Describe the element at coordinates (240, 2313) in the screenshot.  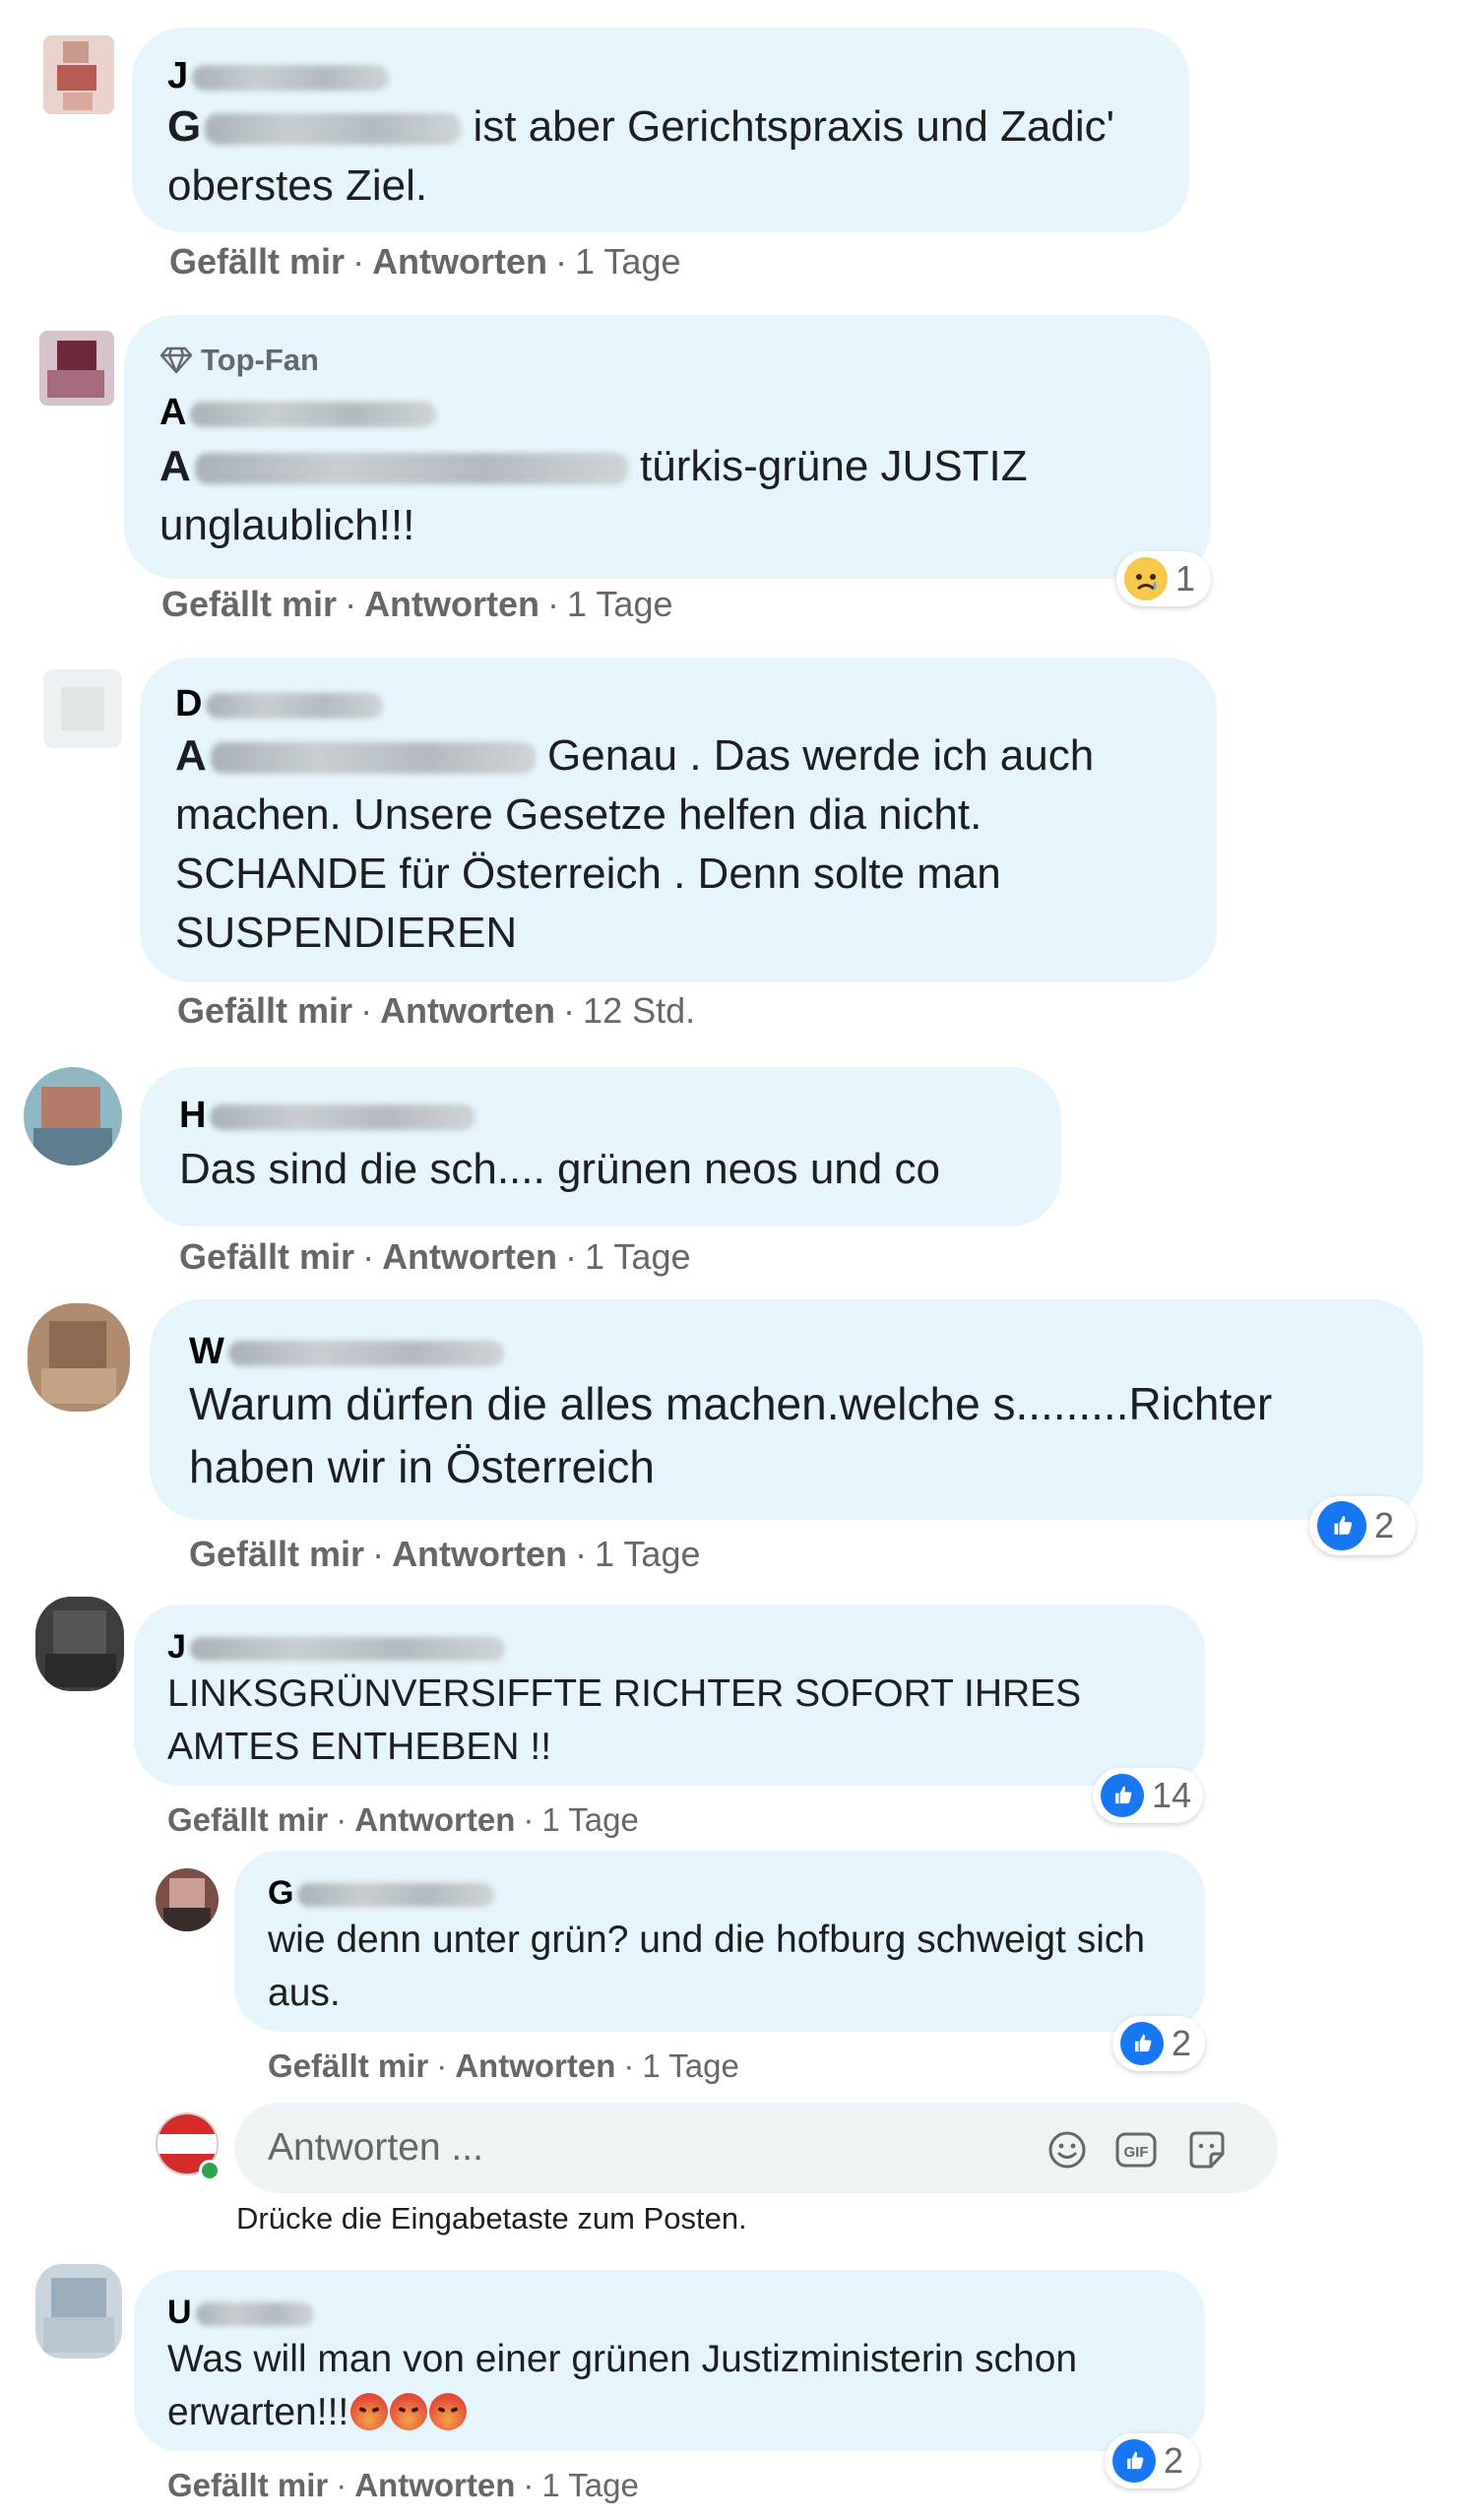
I see `author-name: U` at that location.